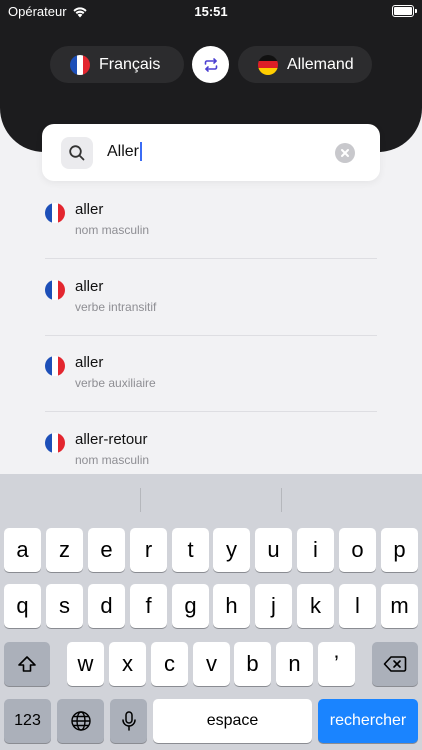  What do you see at coordinates (273, 606) in the screenshot?
I see `key-j: j` at bounding box center [273, 606].